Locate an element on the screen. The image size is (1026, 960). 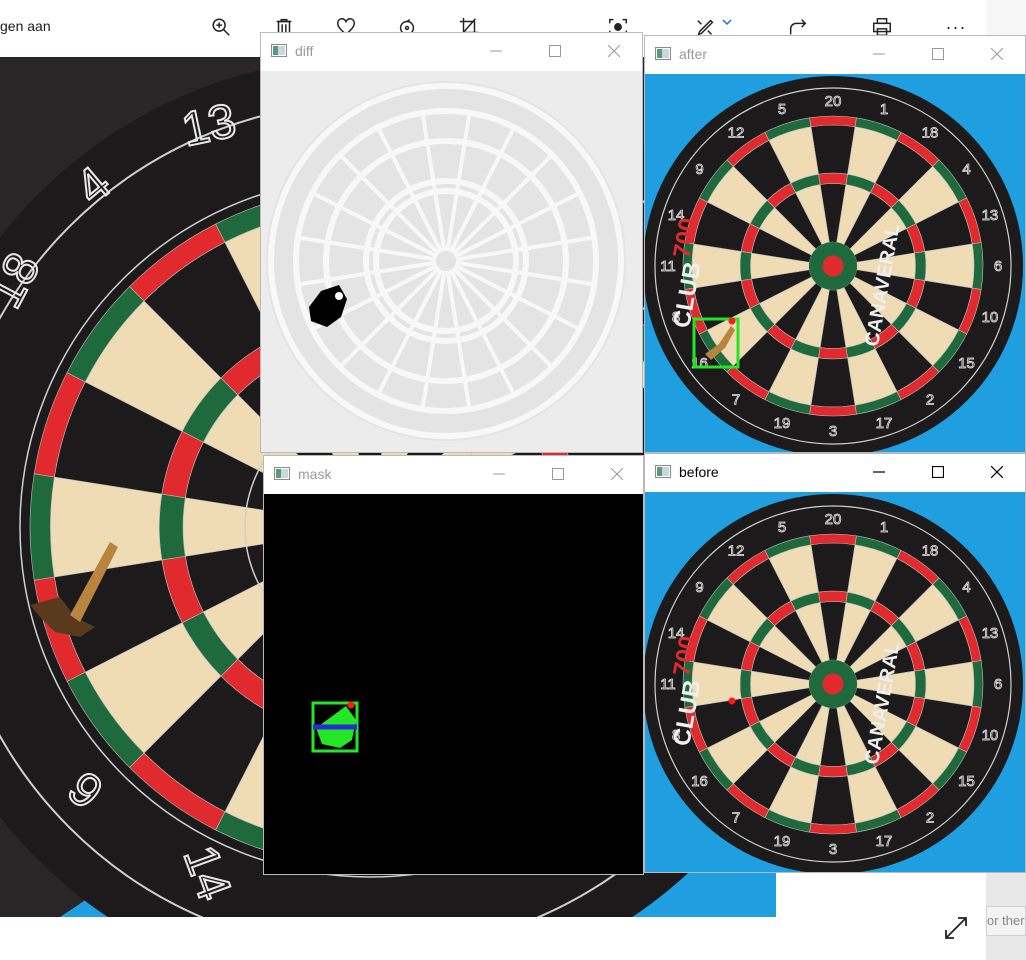
expand-button is located at coordinates (956, 928).